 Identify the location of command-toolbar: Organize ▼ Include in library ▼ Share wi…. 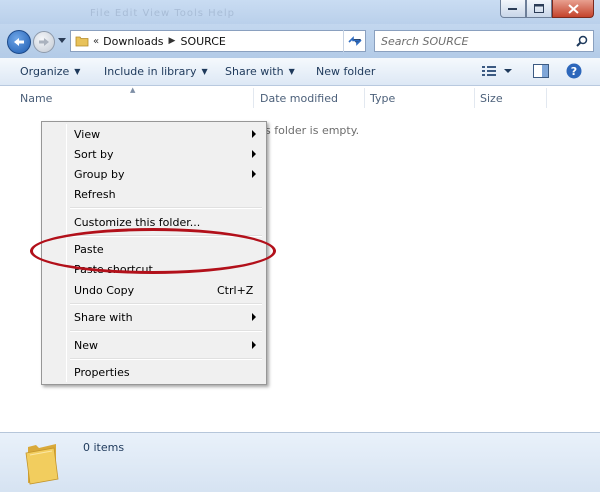
(300, 72).